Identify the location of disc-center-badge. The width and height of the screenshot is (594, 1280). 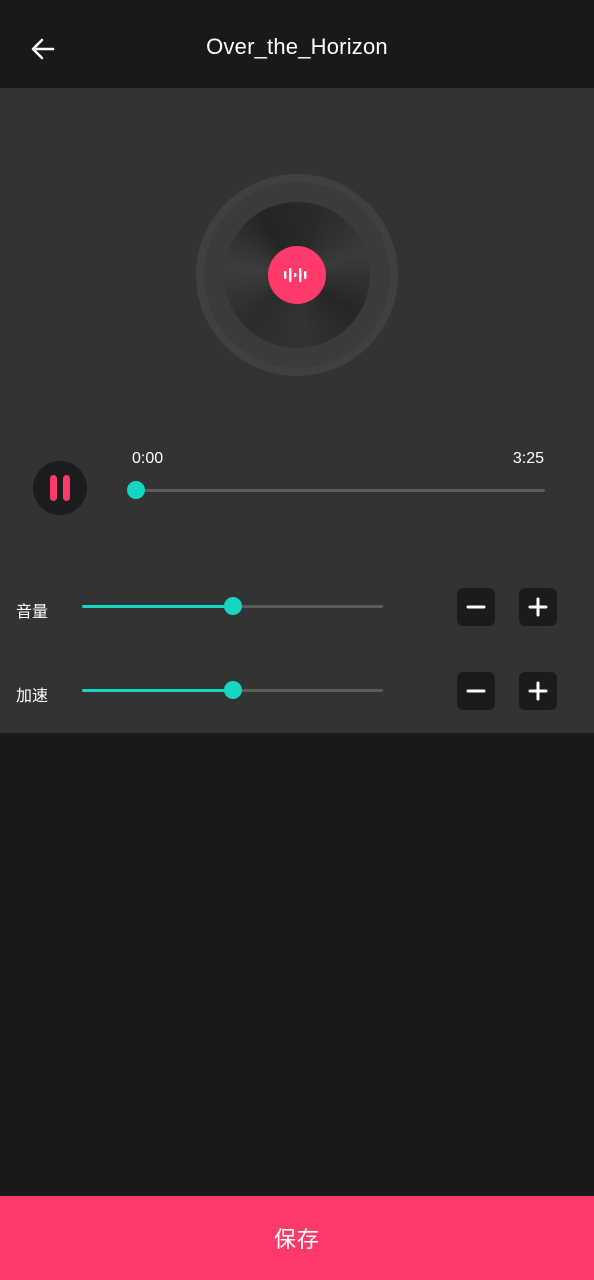
(297, 275).